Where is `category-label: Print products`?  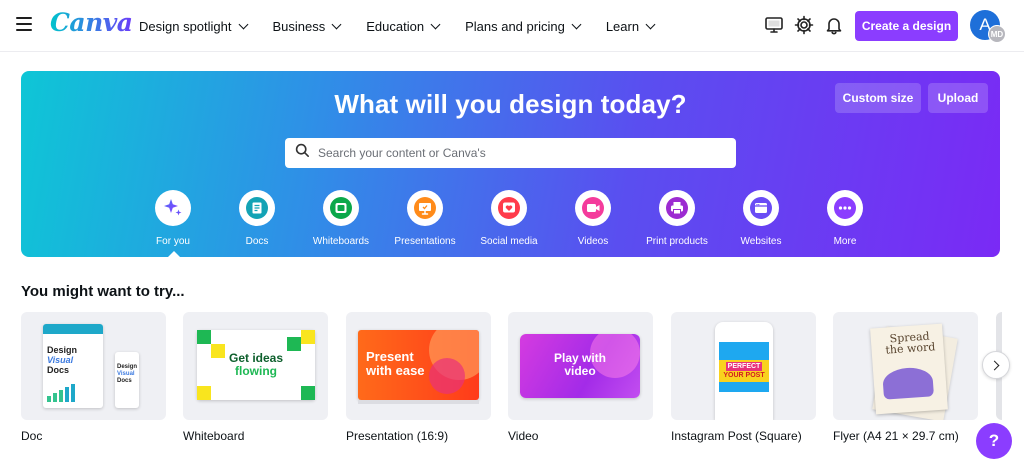 category-label: Print products is located at coordinates (677, 241).